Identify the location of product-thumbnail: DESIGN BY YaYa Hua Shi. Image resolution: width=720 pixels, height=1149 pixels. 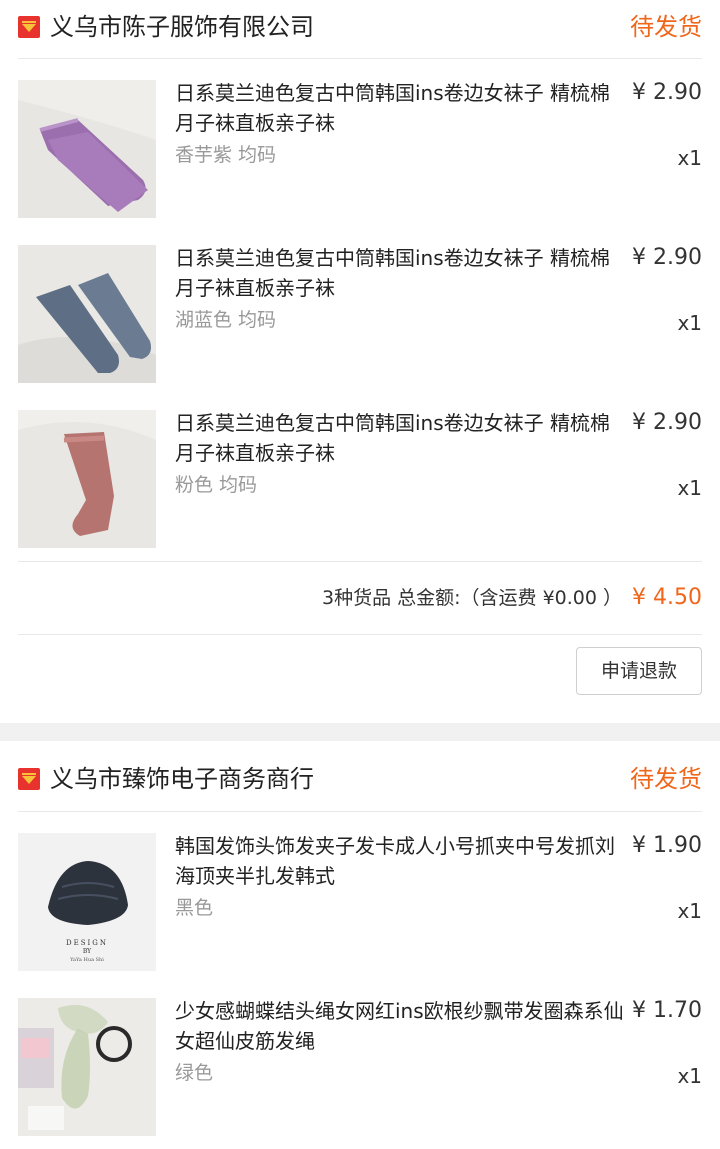
(87, 902).